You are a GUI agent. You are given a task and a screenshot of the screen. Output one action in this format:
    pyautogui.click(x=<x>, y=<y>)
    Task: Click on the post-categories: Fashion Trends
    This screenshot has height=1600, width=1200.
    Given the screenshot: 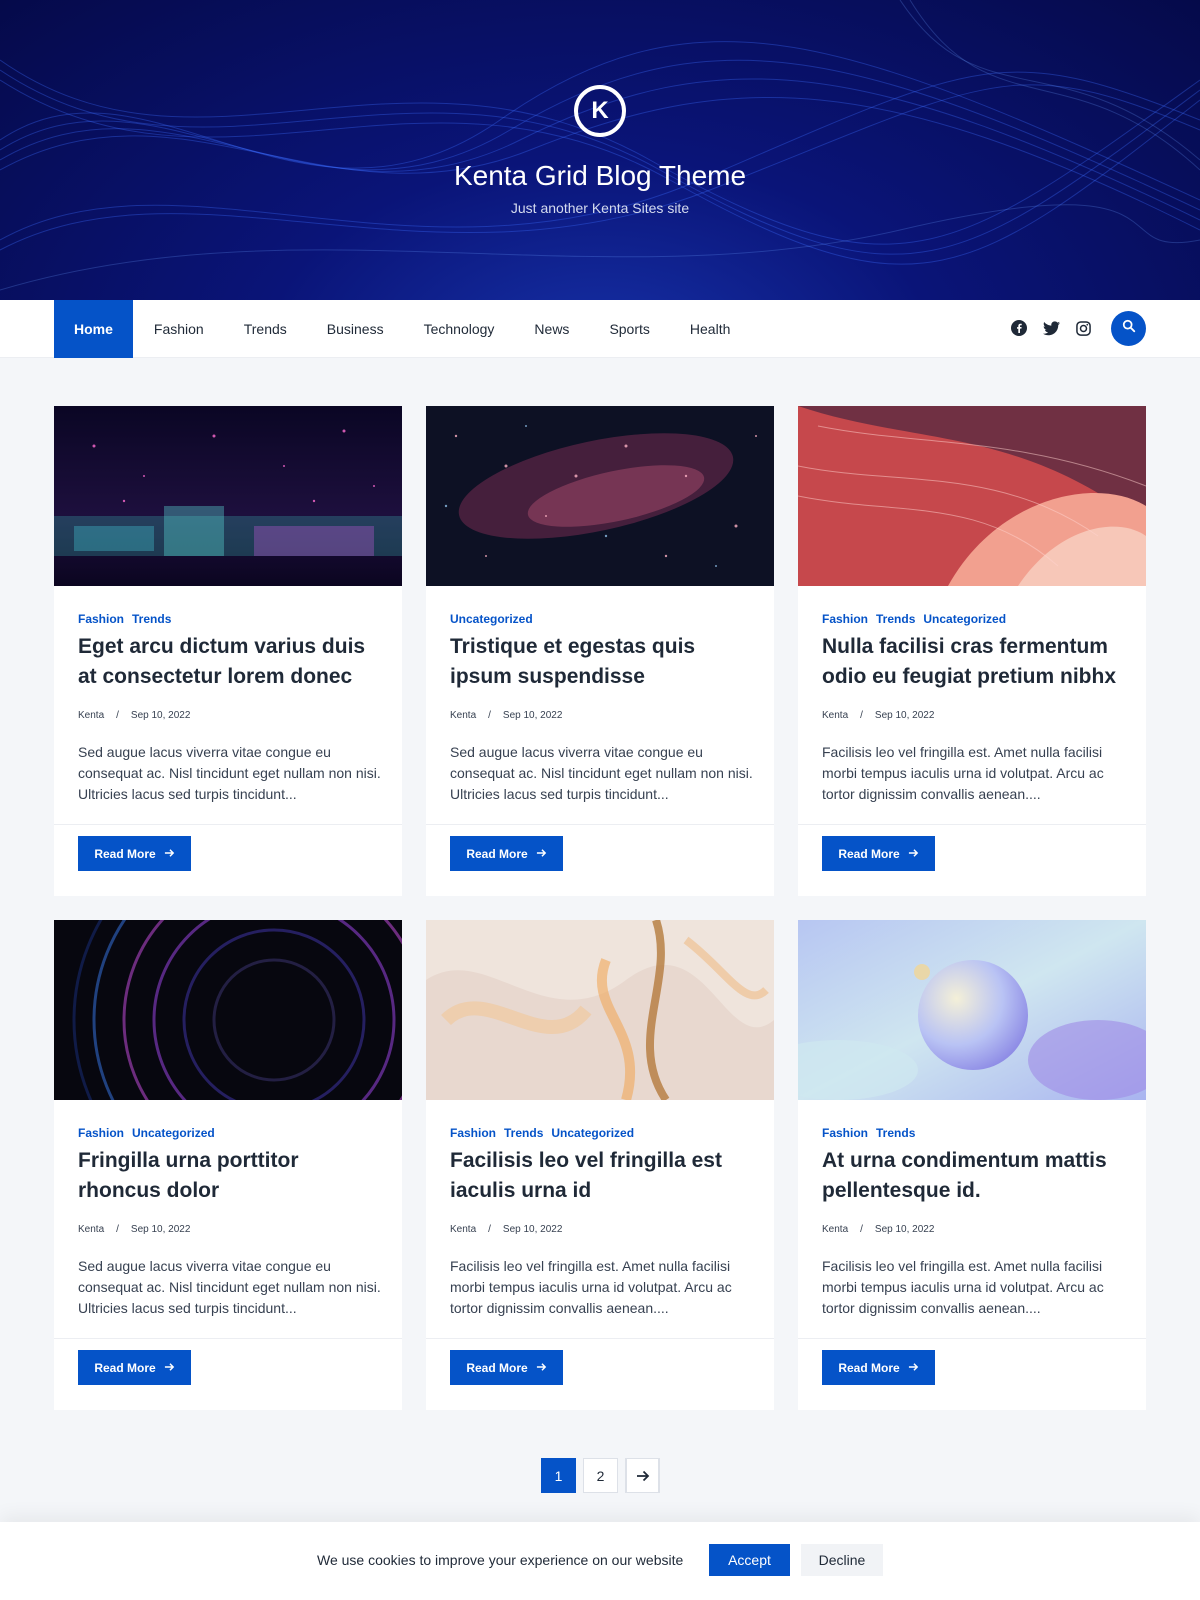 What is the action you would take?
    pyautogui.click(x=124, y=619)
    